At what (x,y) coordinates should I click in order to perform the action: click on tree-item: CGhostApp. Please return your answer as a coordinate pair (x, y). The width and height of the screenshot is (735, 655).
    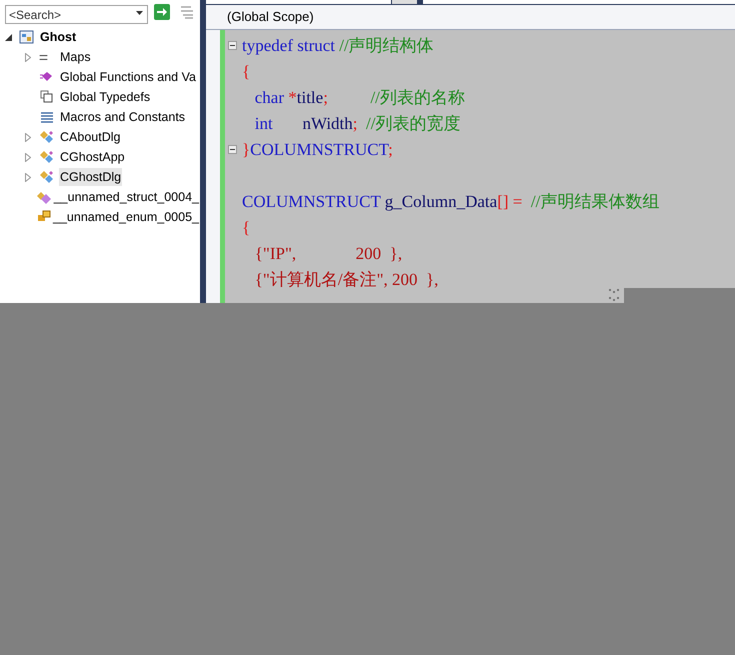
    Looking at the image, I should click on (92, 157).